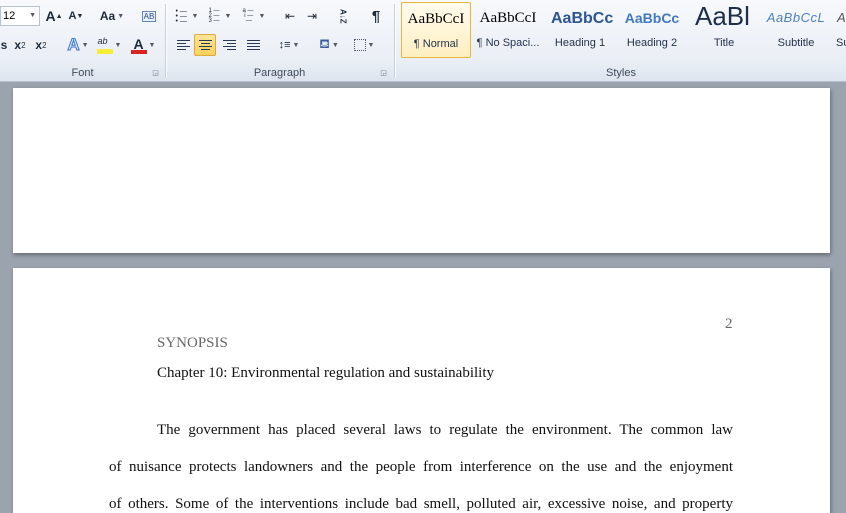 This screenshot has width=846, height=513. Describe the element at coordinates (50, 16) in the screenshot. I see `grow-font-icon: A` at that location.